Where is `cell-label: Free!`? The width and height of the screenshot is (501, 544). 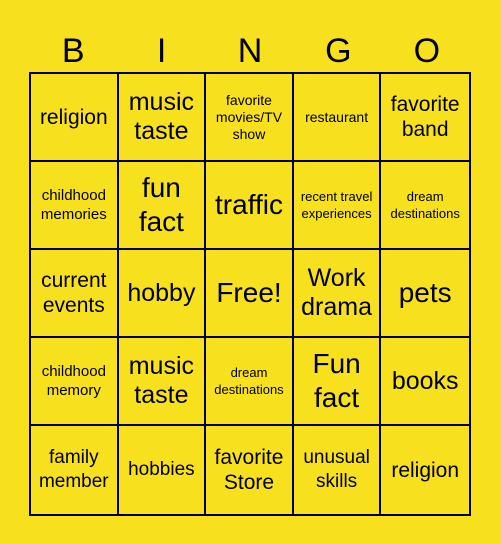
cell-label: Free! is located at coordinates (249, 292).